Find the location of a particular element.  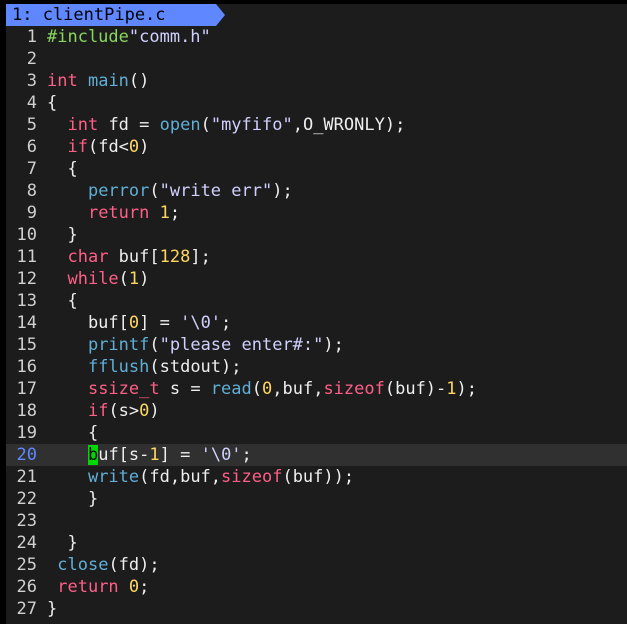

code-token: uf[s- is located at coordinates (124, 455).